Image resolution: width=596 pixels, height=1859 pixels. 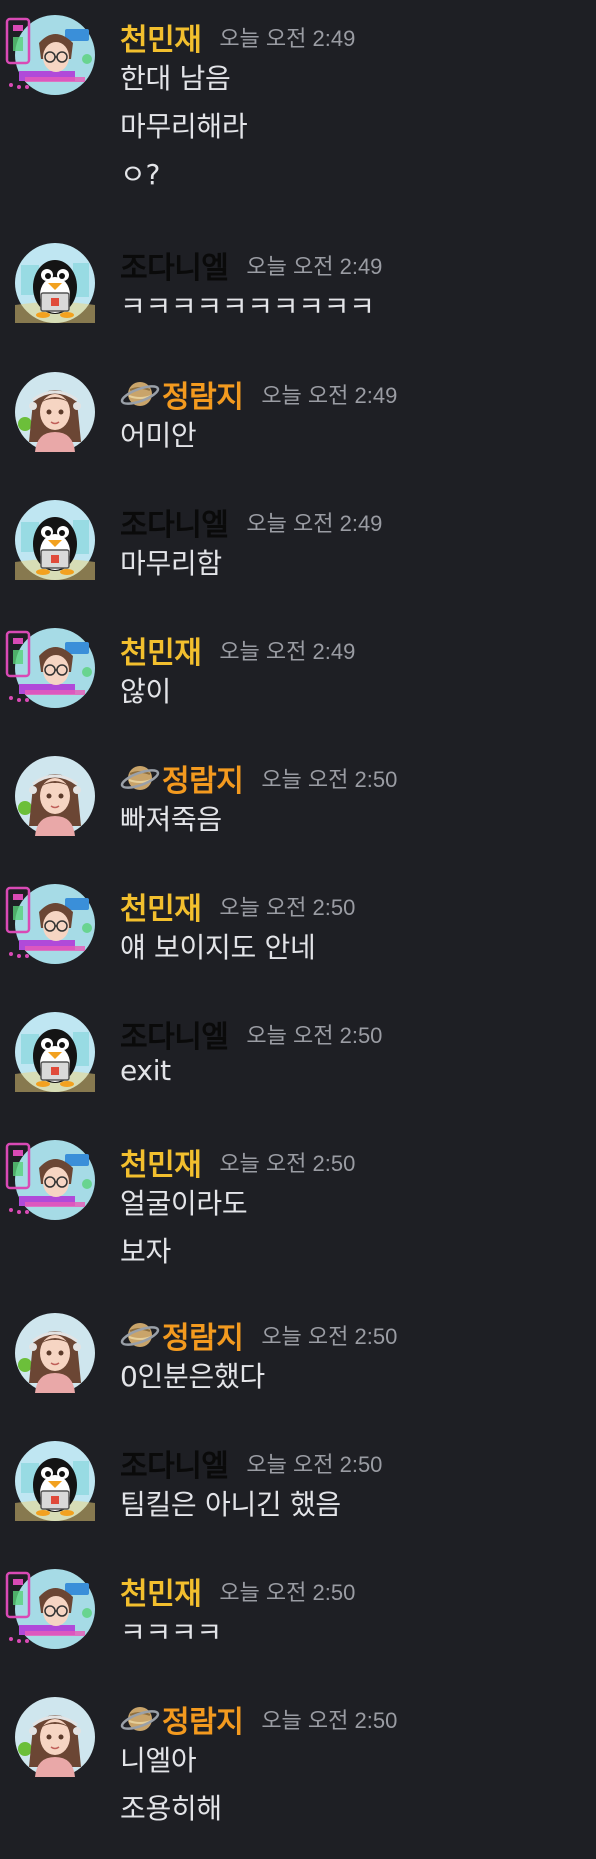 What do you see at coordinates (175, 78) in the screenshot?
I see `message-text: 한대 남음` at bounding box center [175, 78].